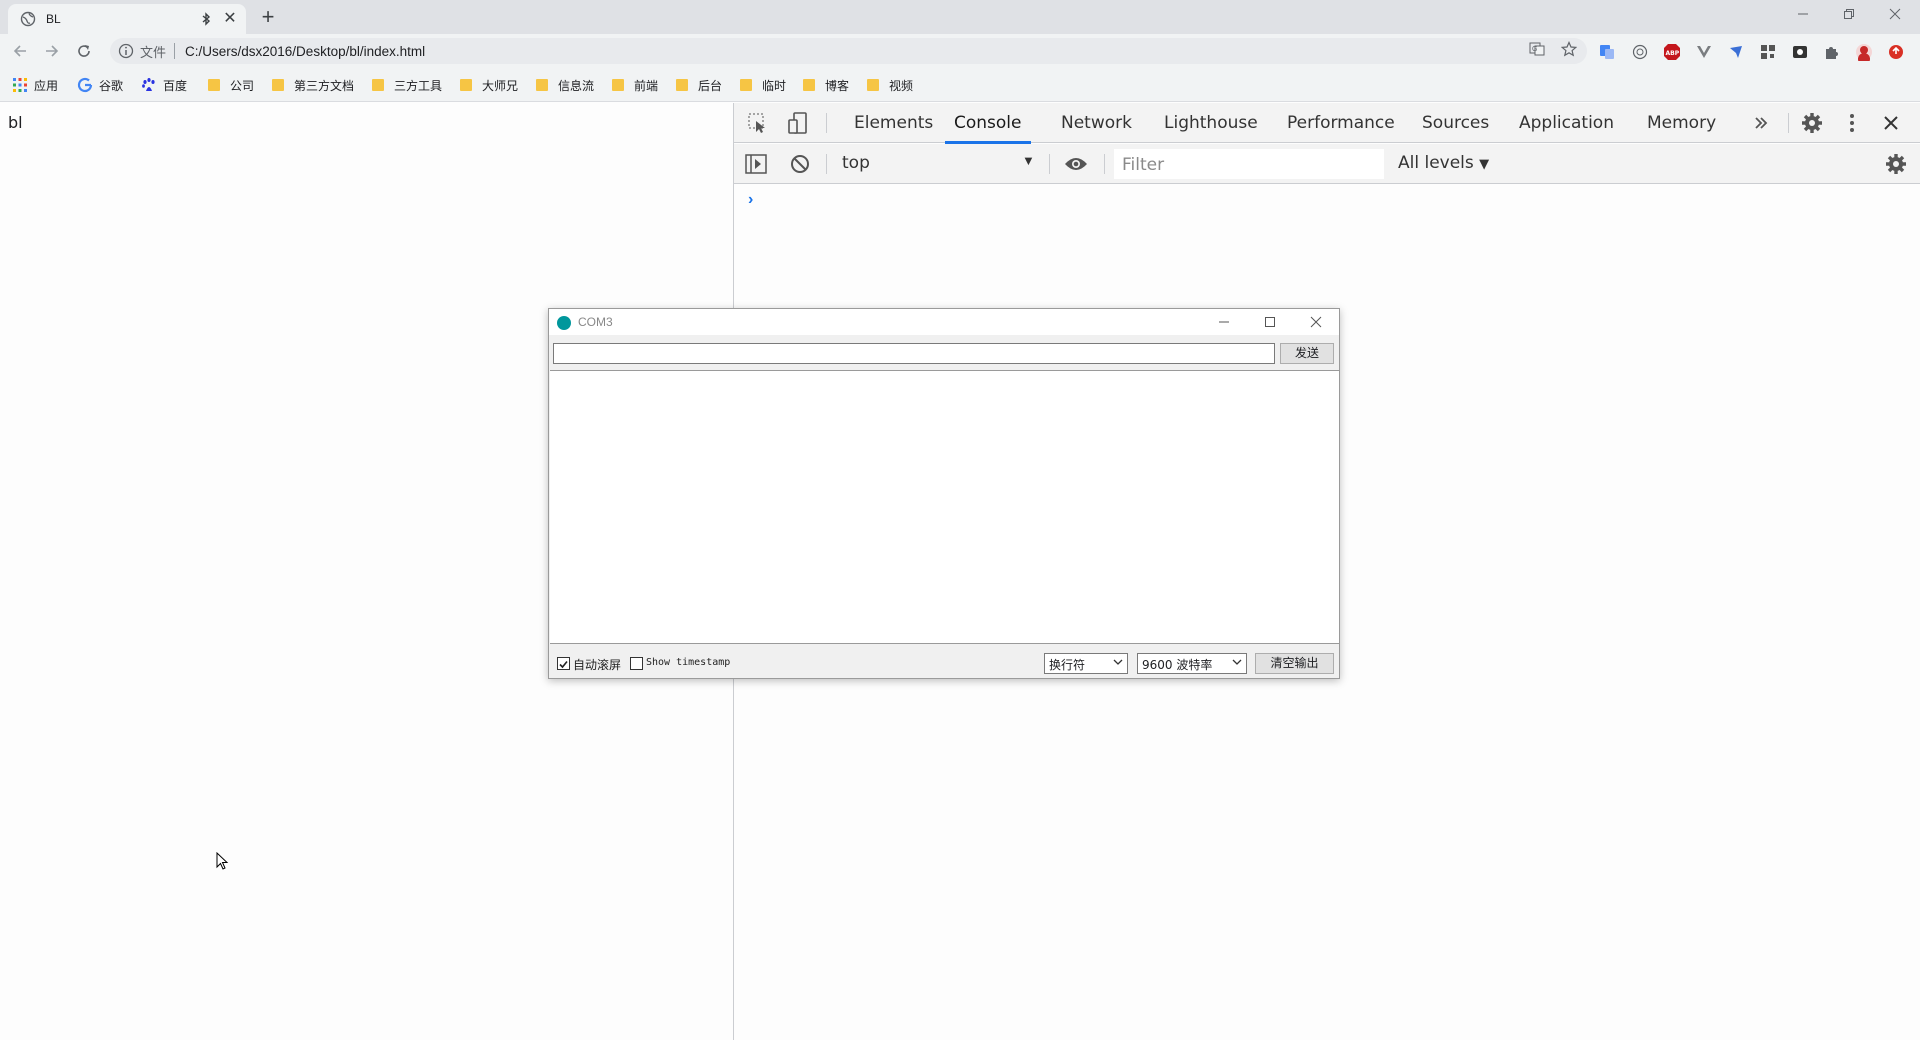  Describe the element at coordinates (1803, 14) in the screenshot. I see `window-minimize-button` at that location.